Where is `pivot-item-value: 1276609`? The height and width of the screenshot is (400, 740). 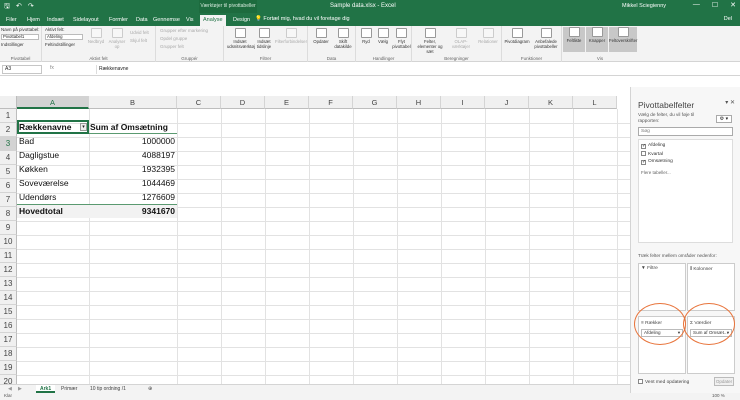
pivot-item-value: 1276609 is located at coordinates (132, 197).